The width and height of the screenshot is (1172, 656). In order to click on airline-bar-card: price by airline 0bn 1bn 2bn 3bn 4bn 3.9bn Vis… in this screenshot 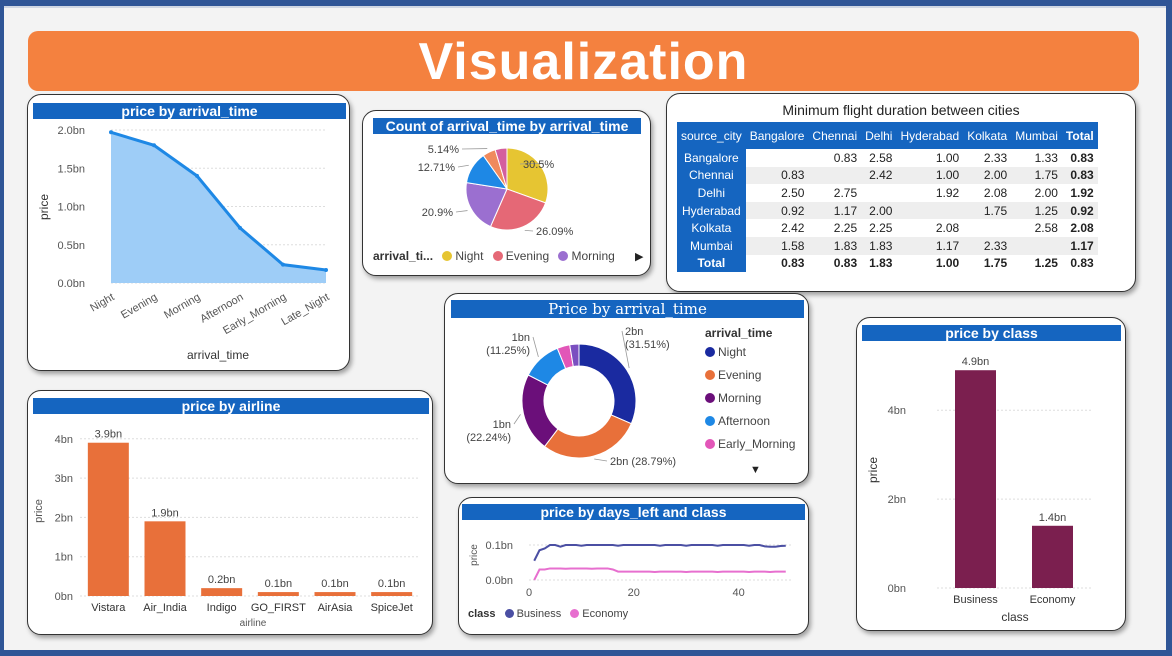, I will do `click(230, 512)`.